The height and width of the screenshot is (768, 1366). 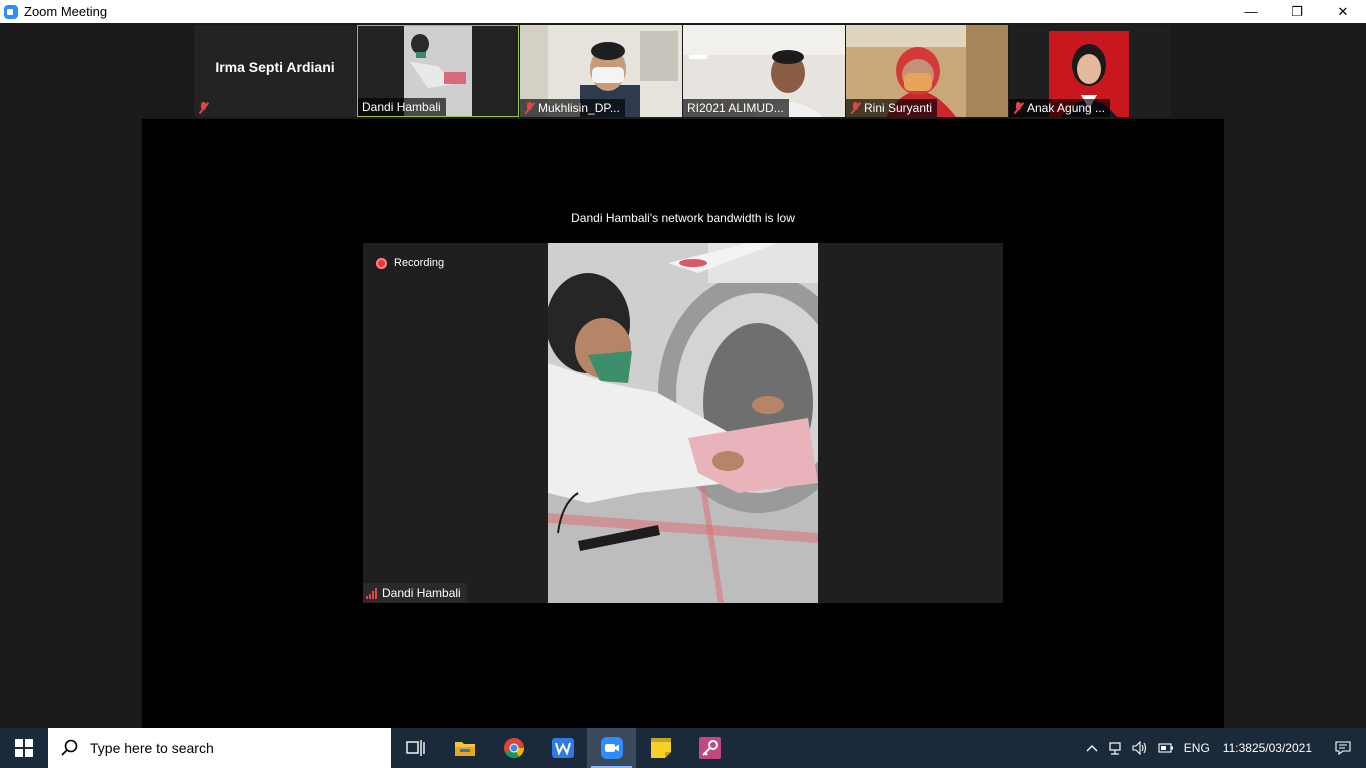 What do you see at coordinates (401, 107) in the screenshot?
I see `participant-name: Dandi Hambali` at bounding box center [401, 107].